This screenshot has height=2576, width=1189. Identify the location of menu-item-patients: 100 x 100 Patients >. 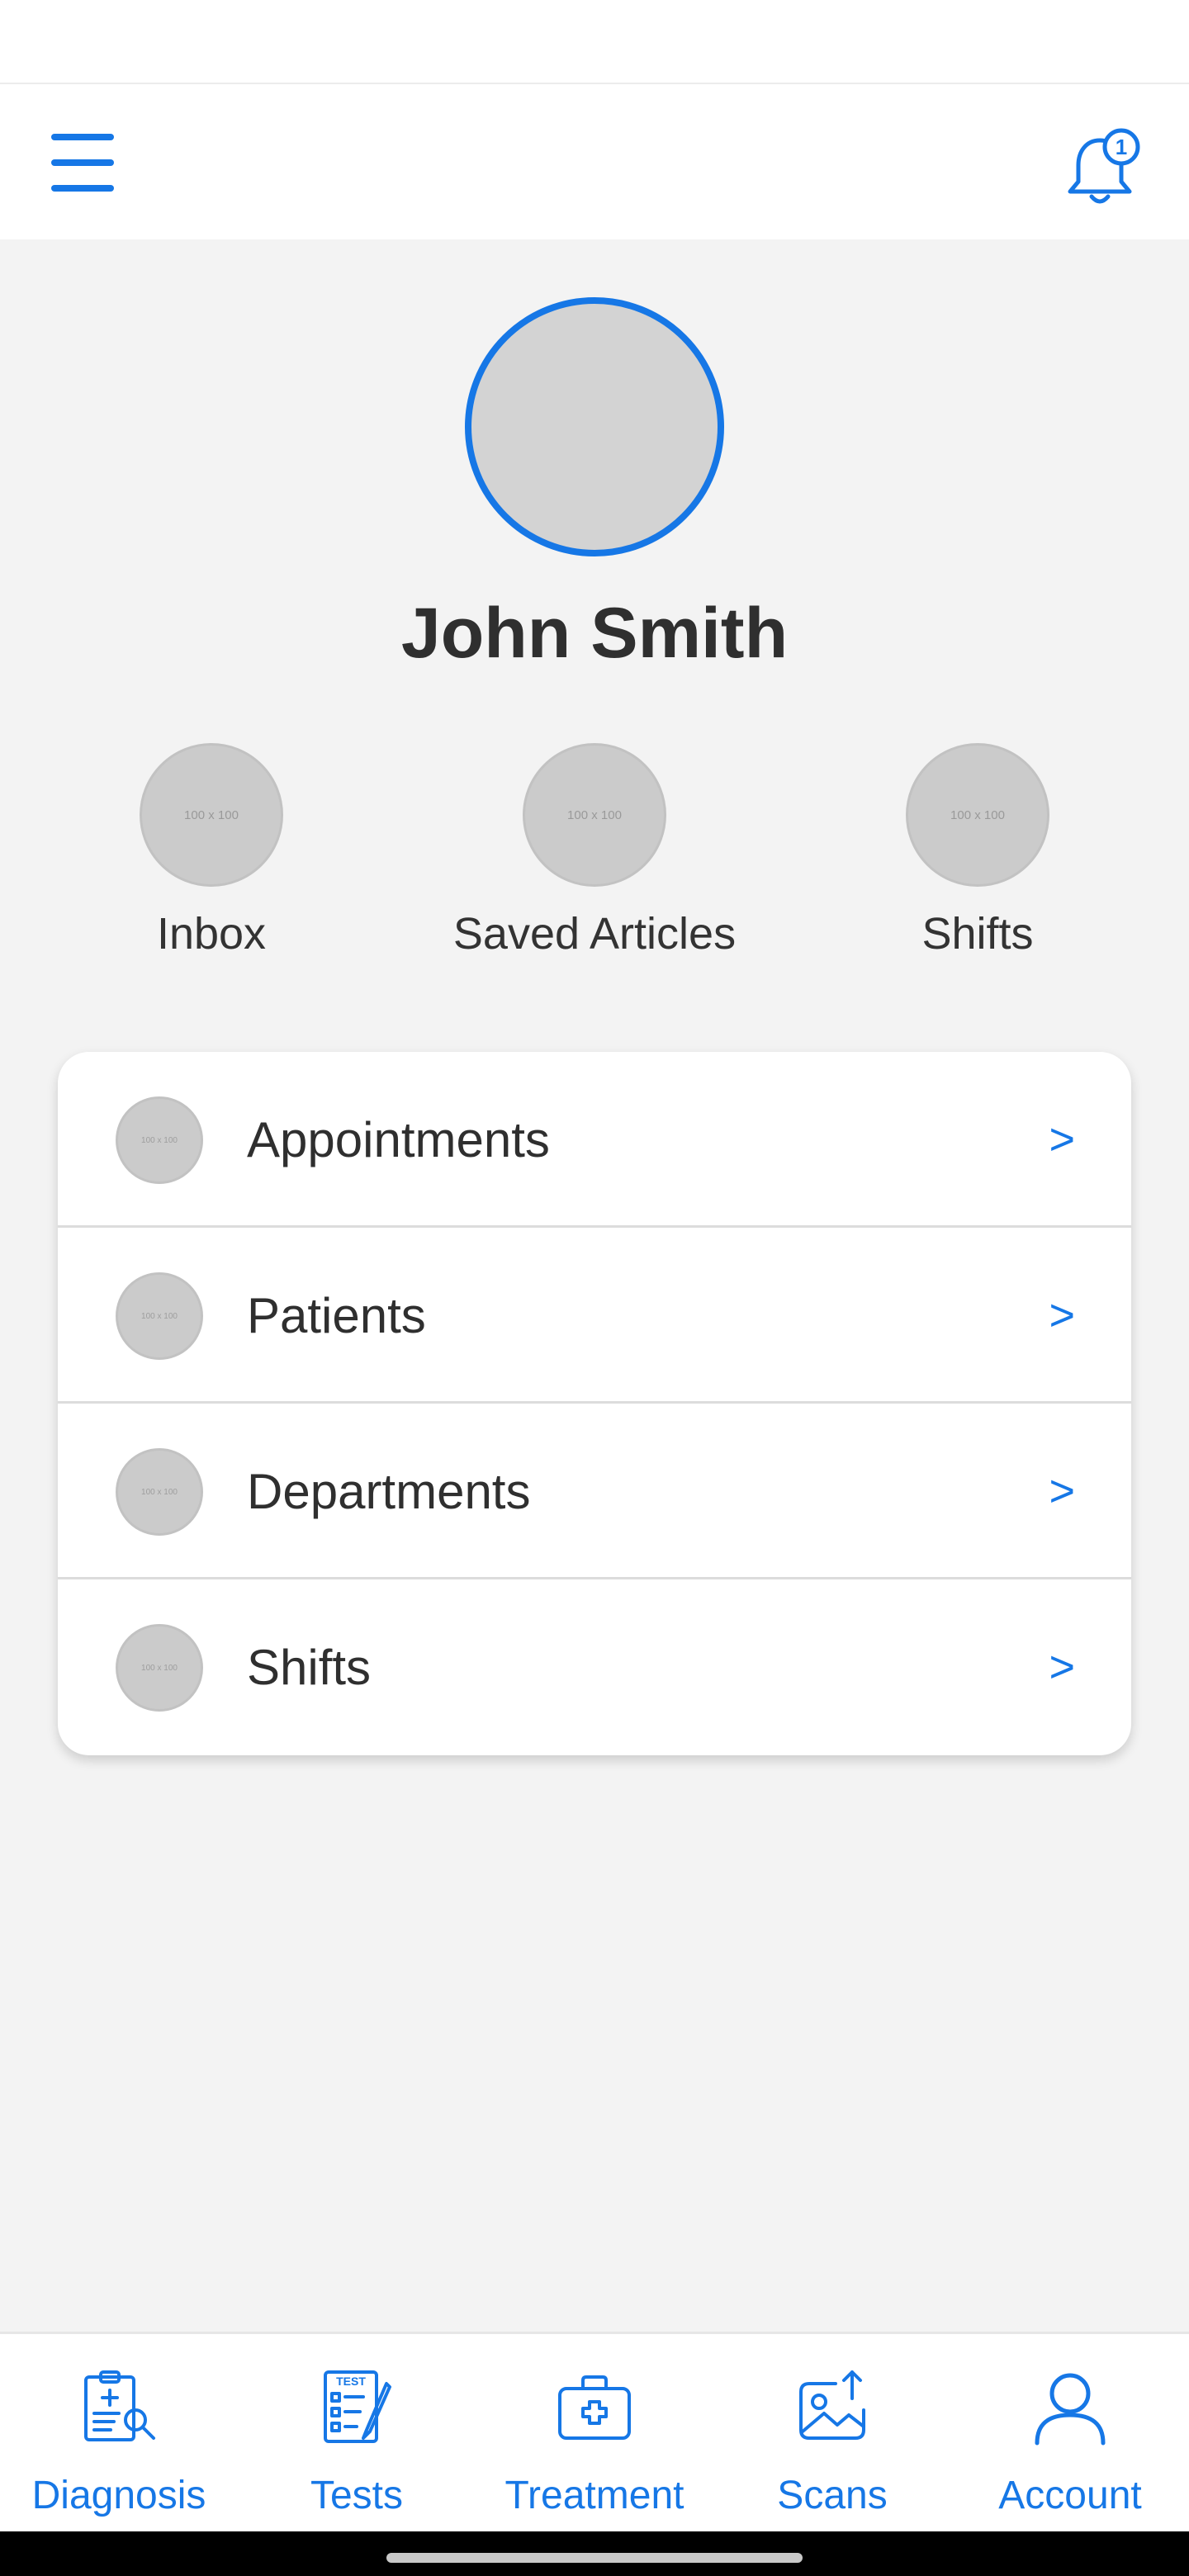
(594, 1316).